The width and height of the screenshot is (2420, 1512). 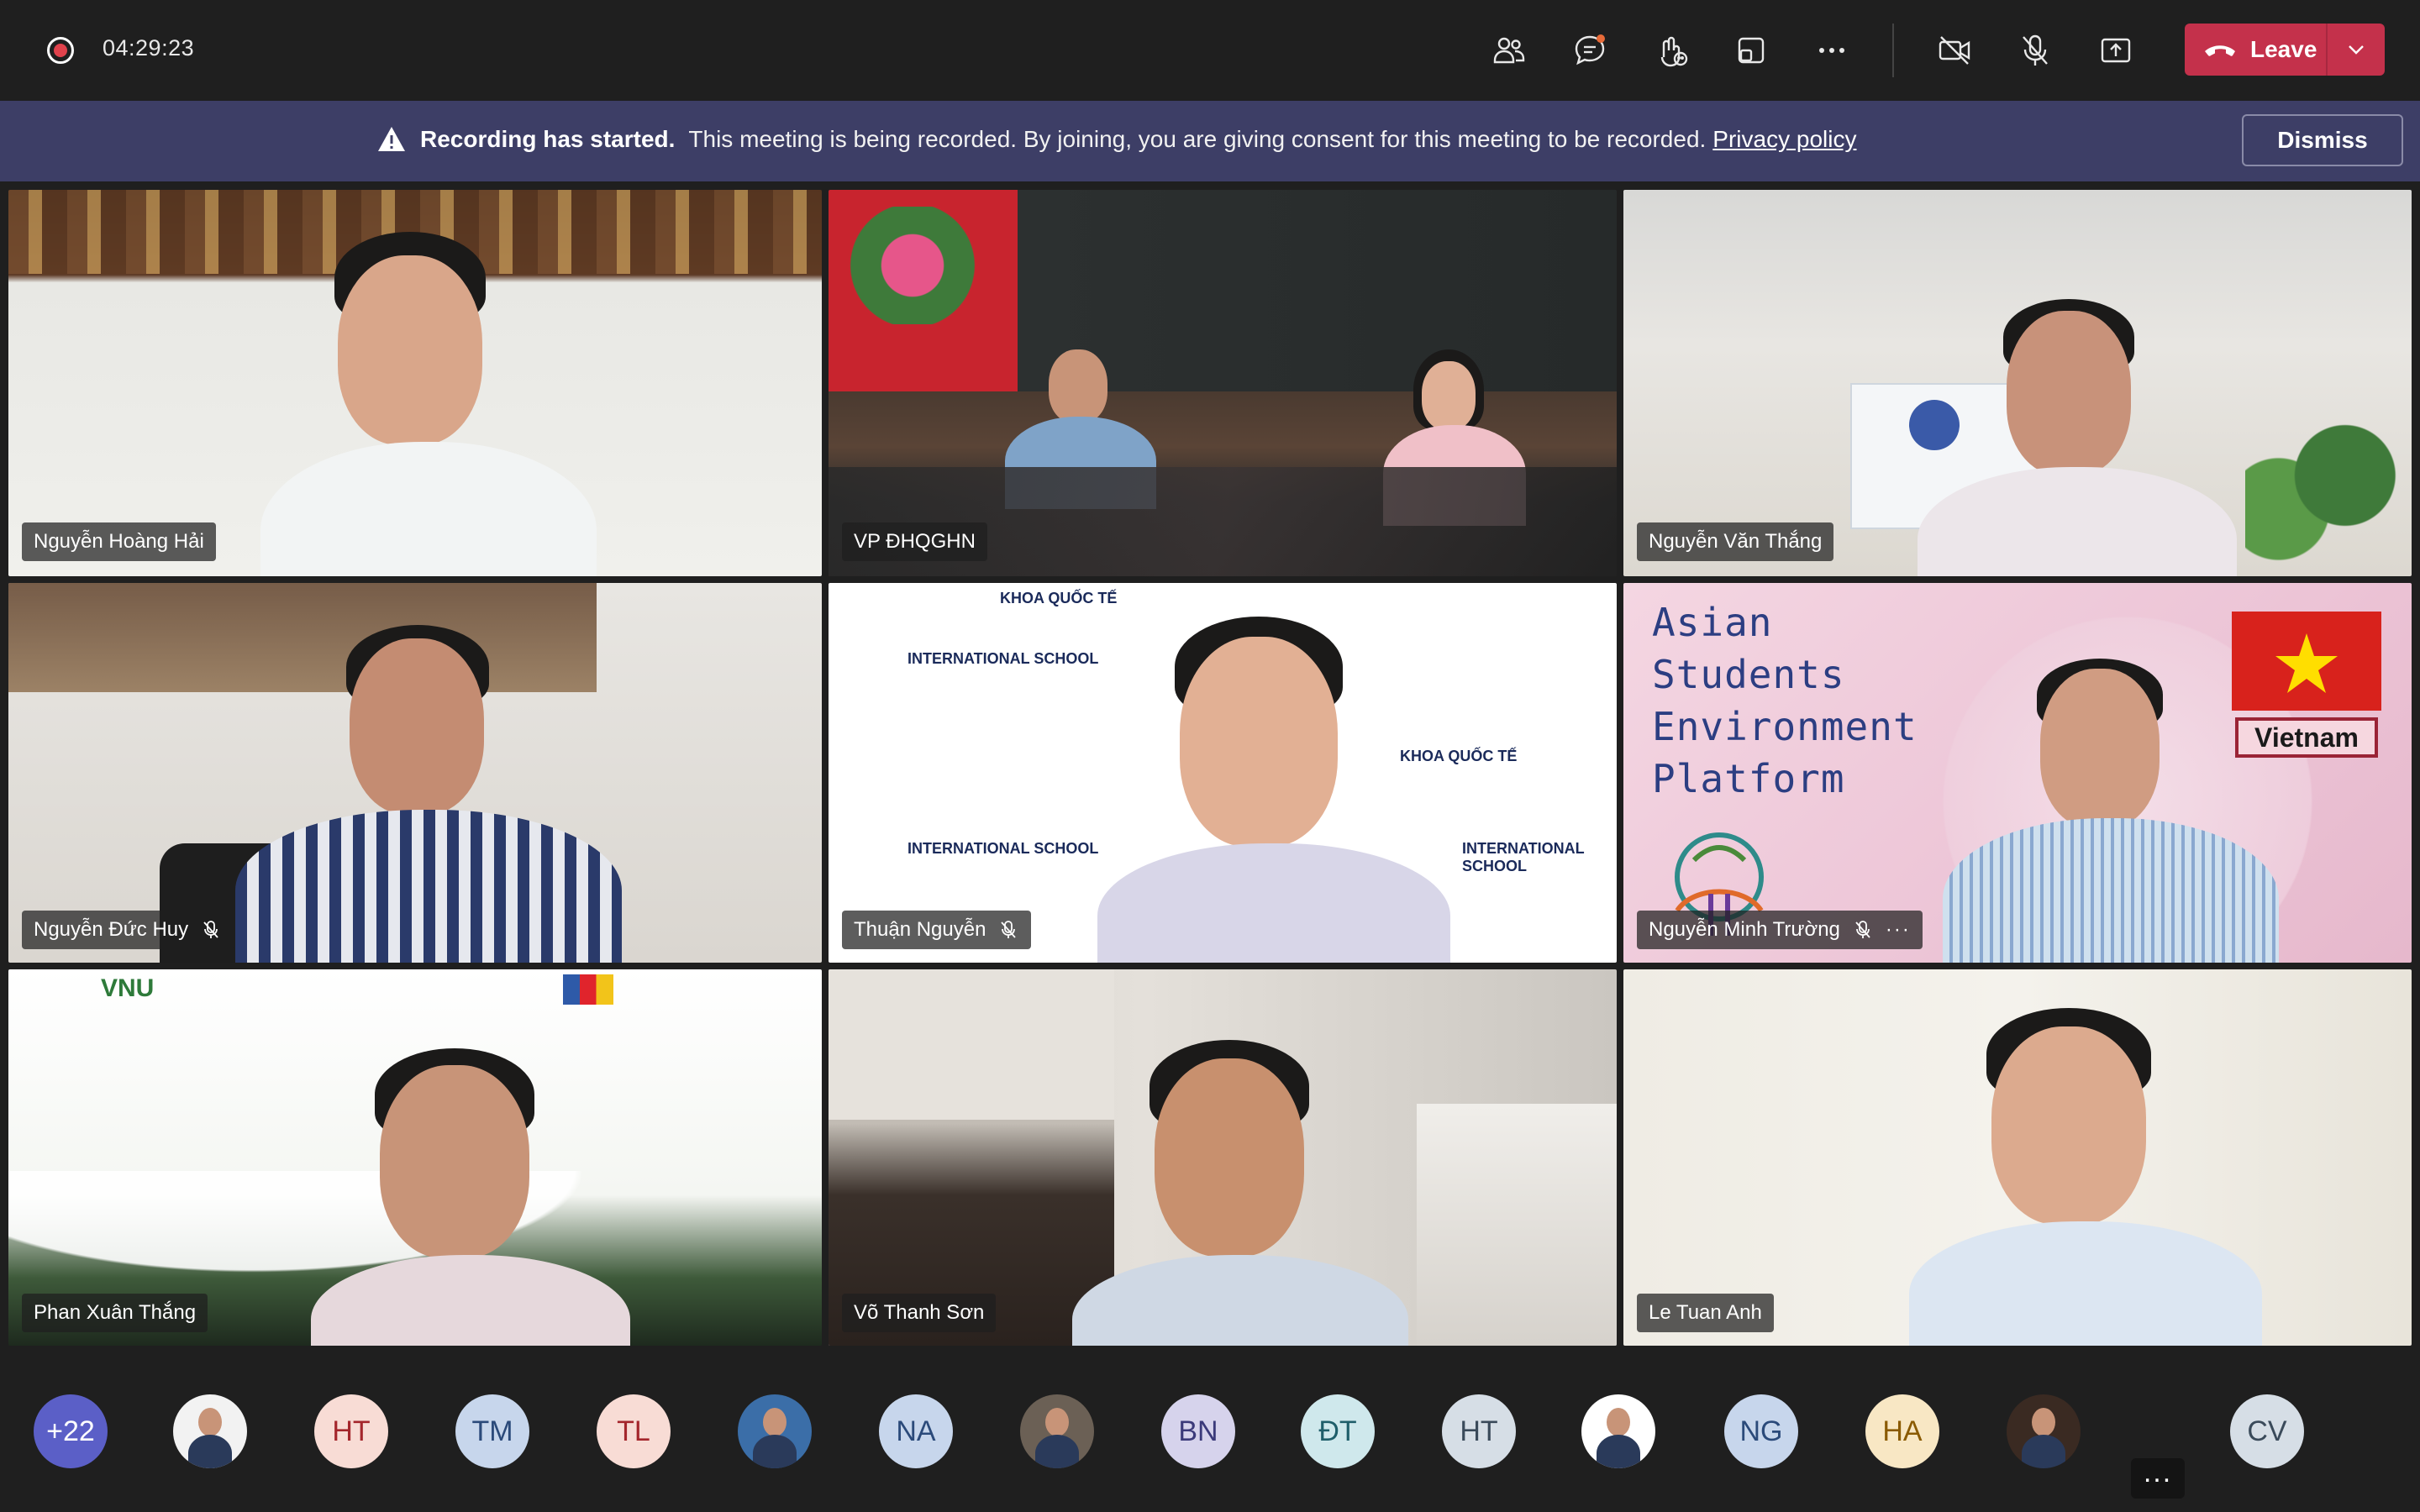 I want to click on leave-options-button, so click(x=2356, y=50).